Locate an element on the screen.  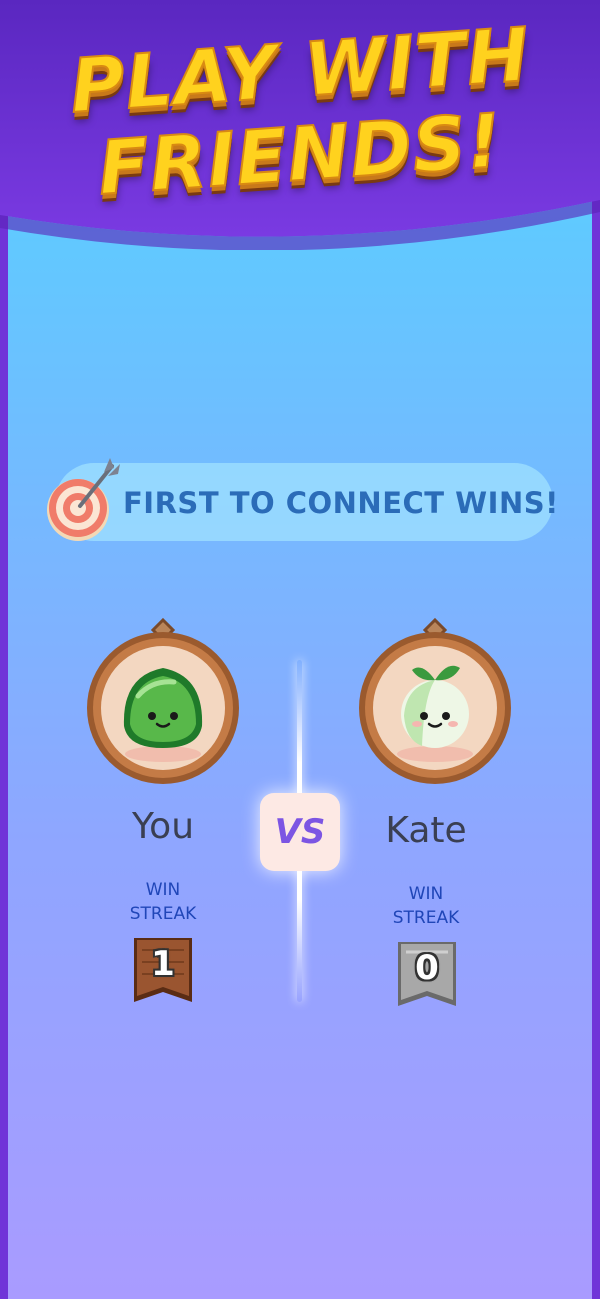
player-kate-name: Kate is located at coordinates (426, 830).